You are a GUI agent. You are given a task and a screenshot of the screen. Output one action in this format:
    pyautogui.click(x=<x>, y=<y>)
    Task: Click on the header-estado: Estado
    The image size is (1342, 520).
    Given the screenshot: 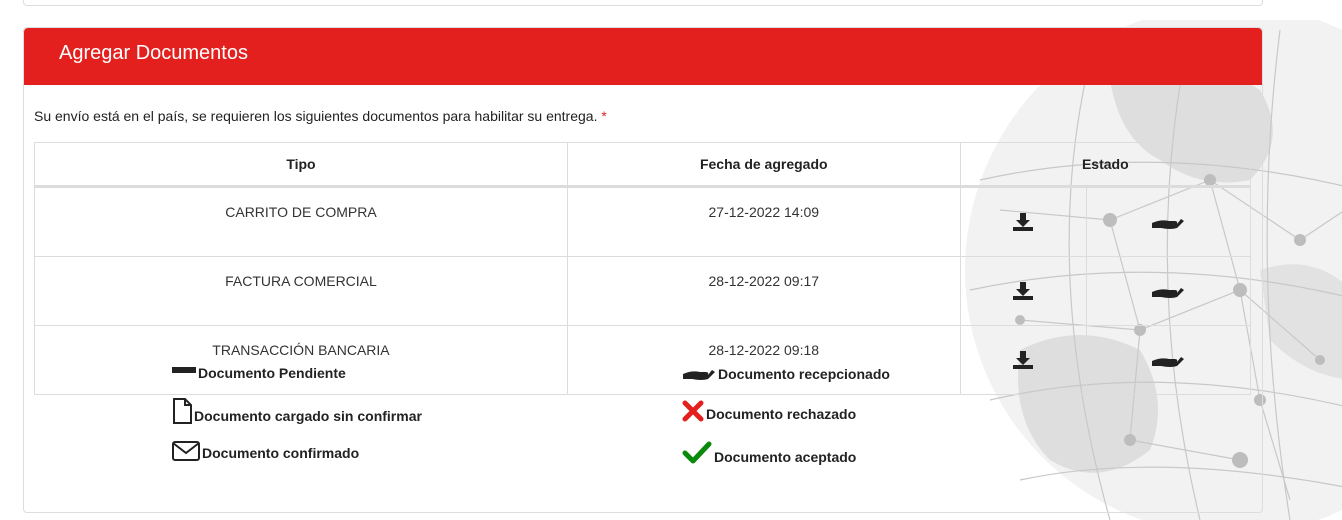 What is the action you would take?
    pyautogui.click(x=1105, y=165)
    